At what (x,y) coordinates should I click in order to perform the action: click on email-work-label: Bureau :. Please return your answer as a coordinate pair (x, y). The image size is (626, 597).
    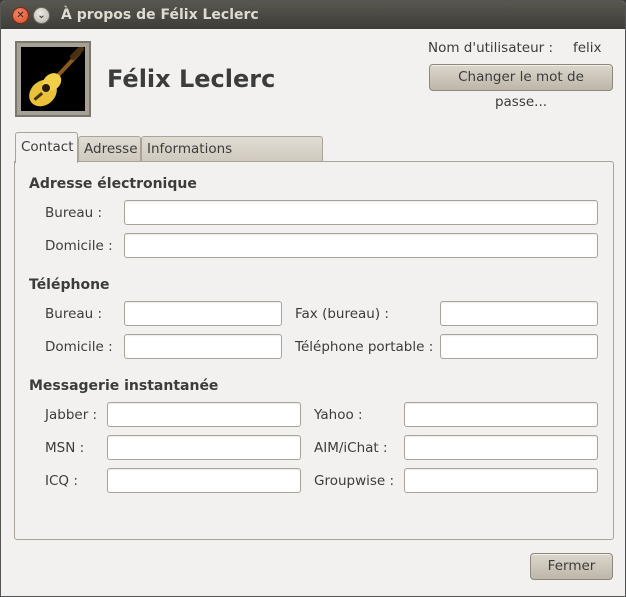
    Looking at the image, I should click on (74, 213).